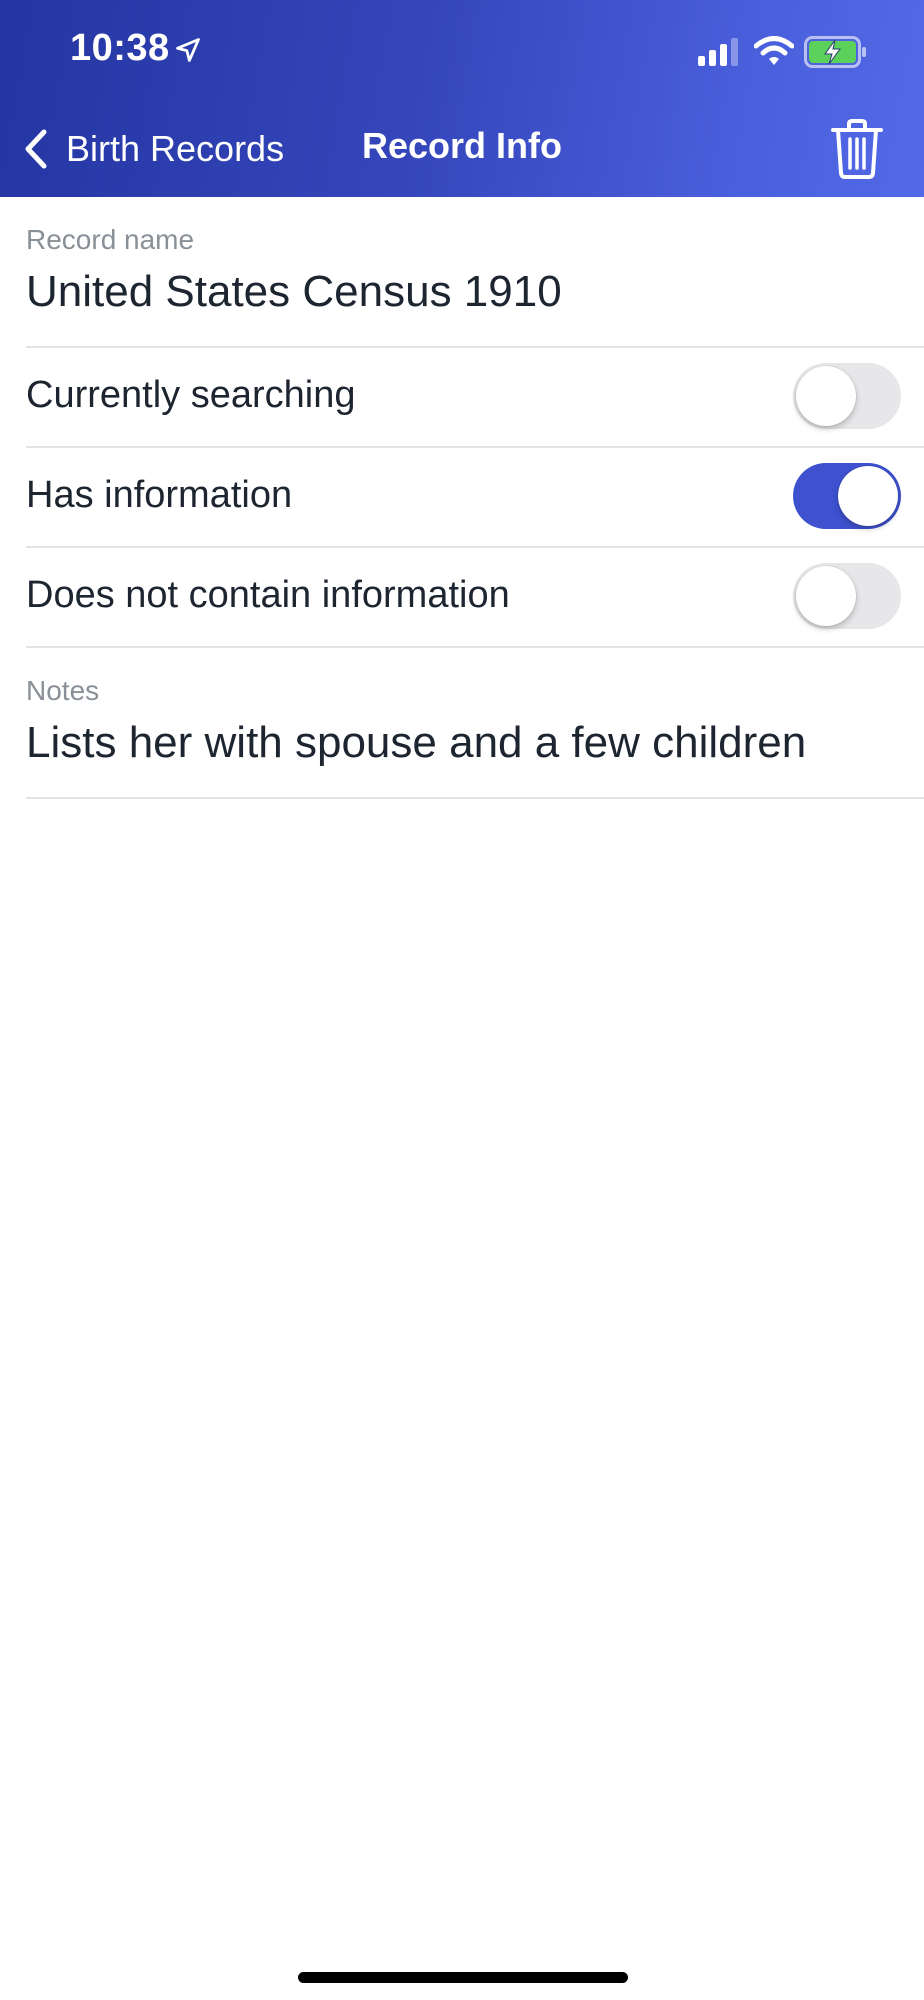 The height and width of the screenshot is (2000, 924). What do you see at coordinates (191, 395) in the screenshot?
I see `currently-searching-label: Currently searching` at bounding box center [191, 395].